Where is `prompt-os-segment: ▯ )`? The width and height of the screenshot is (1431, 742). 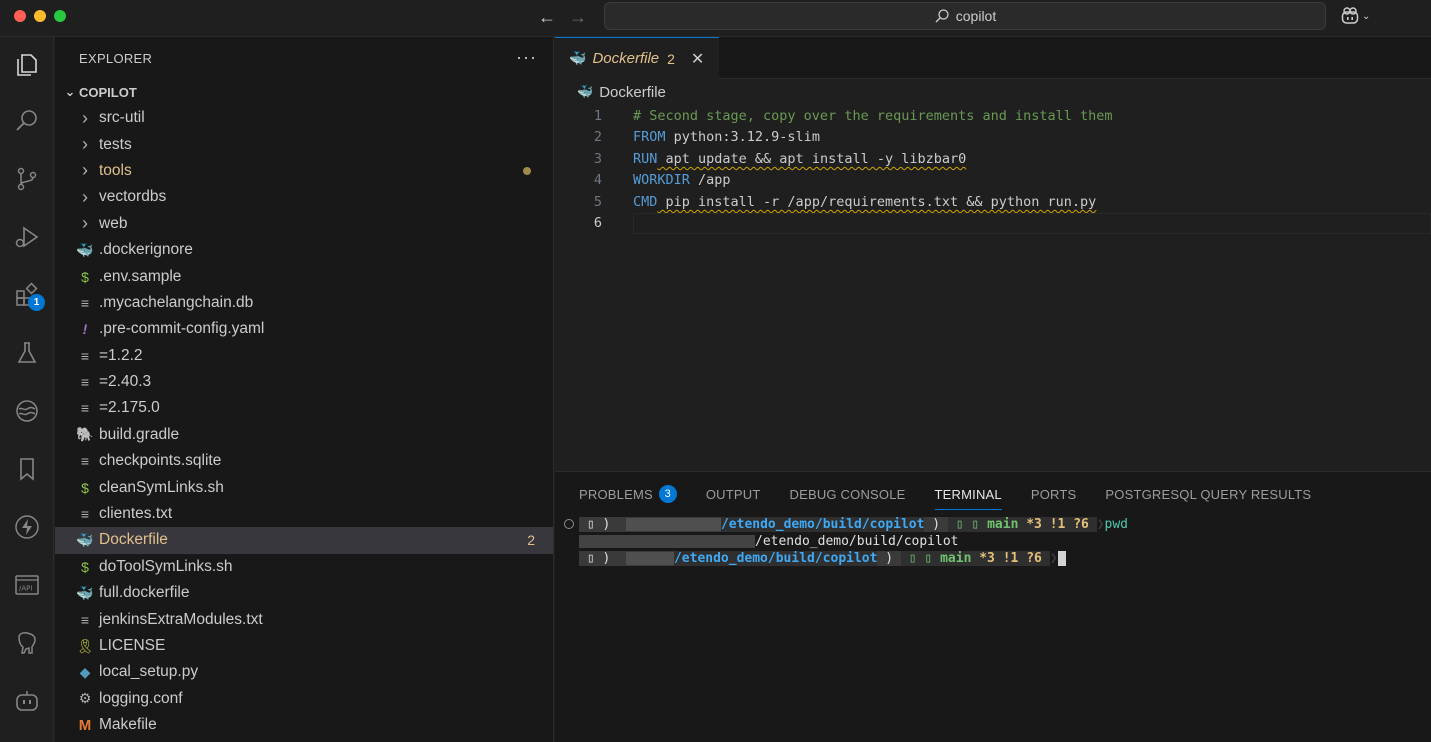 prompt-os-segment: ▯ ) is located at coordinates (599, 558).